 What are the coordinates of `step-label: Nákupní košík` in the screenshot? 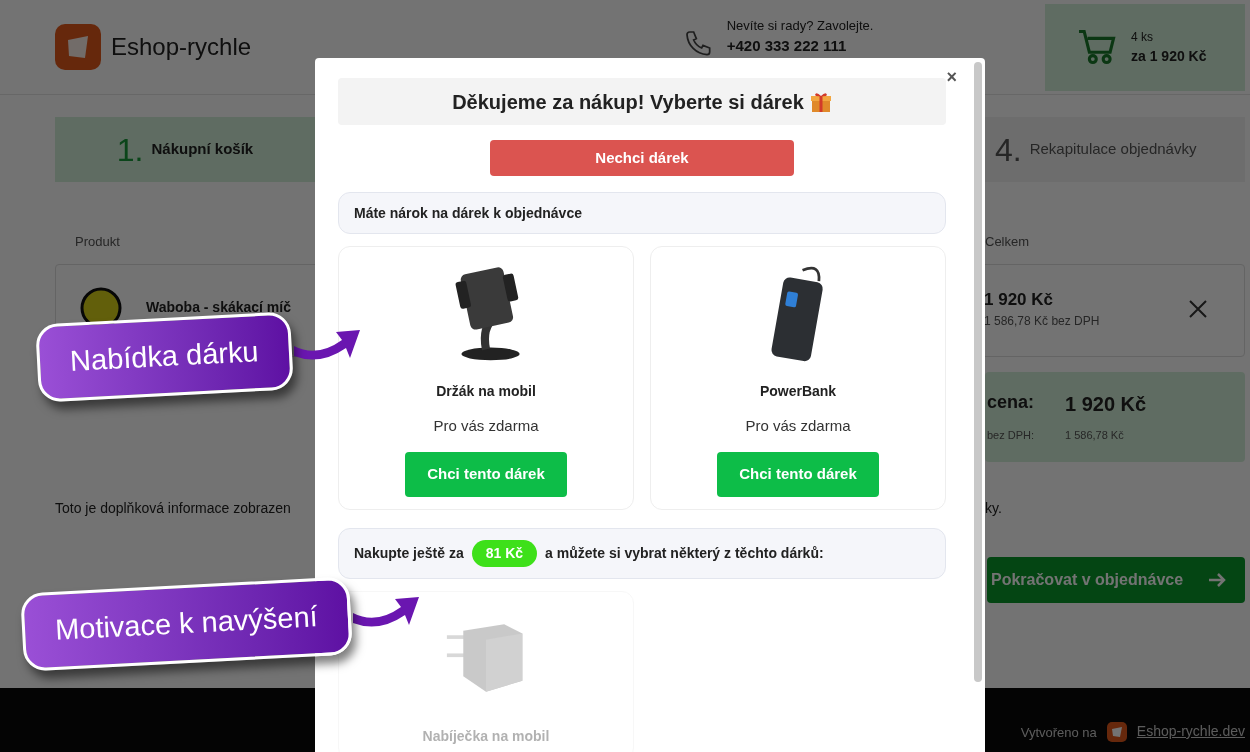 It's located at (202, 149).